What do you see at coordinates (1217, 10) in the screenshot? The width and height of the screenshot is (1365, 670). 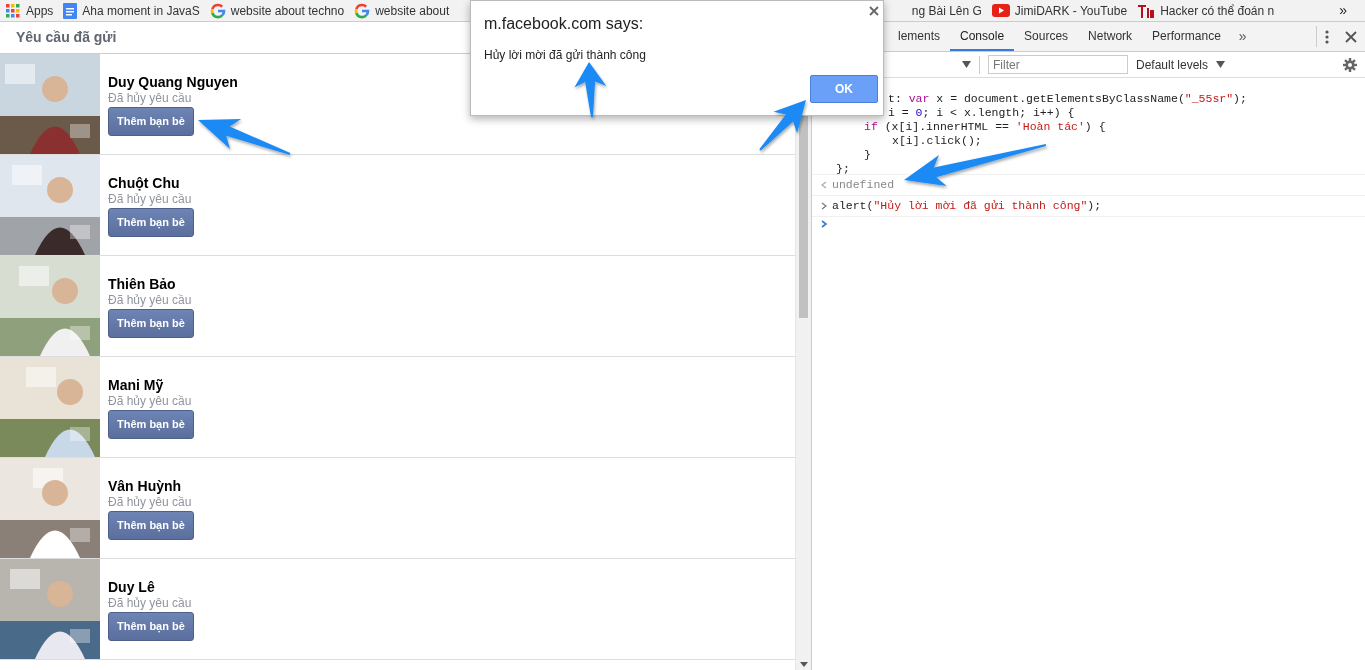 I see `bookmark-link: Hacker có thể đoán n` at bounding box center [1217, 10].